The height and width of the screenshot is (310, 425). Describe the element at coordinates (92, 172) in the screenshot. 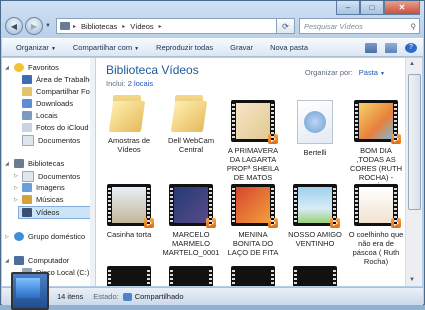

I see `navigation-scrollbar` at that location.